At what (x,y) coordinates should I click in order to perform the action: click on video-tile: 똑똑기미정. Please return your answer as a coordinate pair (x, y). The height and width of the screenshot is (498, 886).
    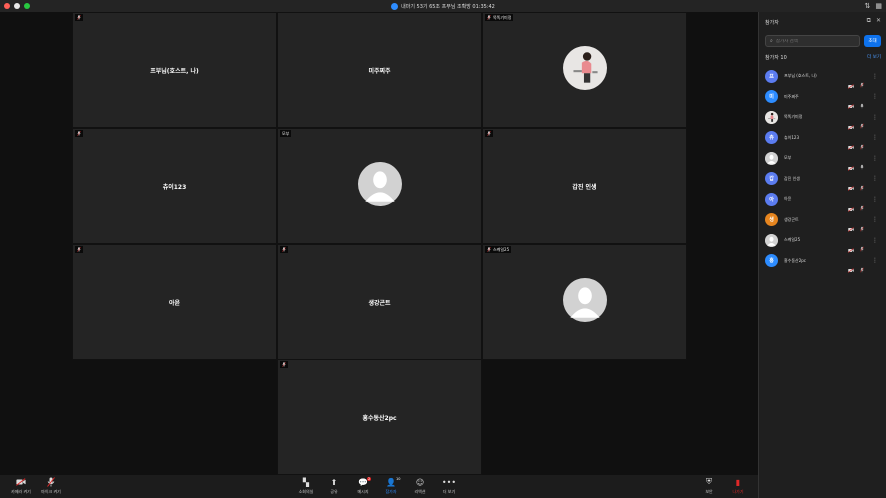
    Looking at the image, I should click on (584, 70).